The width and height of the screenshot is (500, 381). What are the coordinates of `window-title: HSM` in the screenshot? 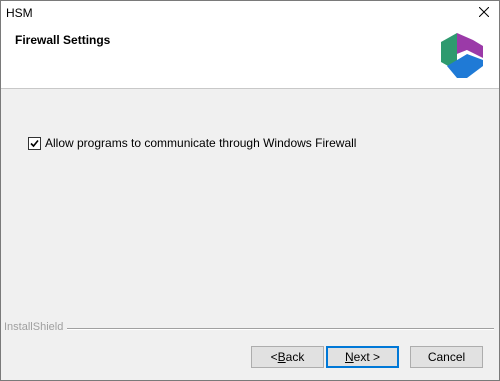 It's located at (19, 13).